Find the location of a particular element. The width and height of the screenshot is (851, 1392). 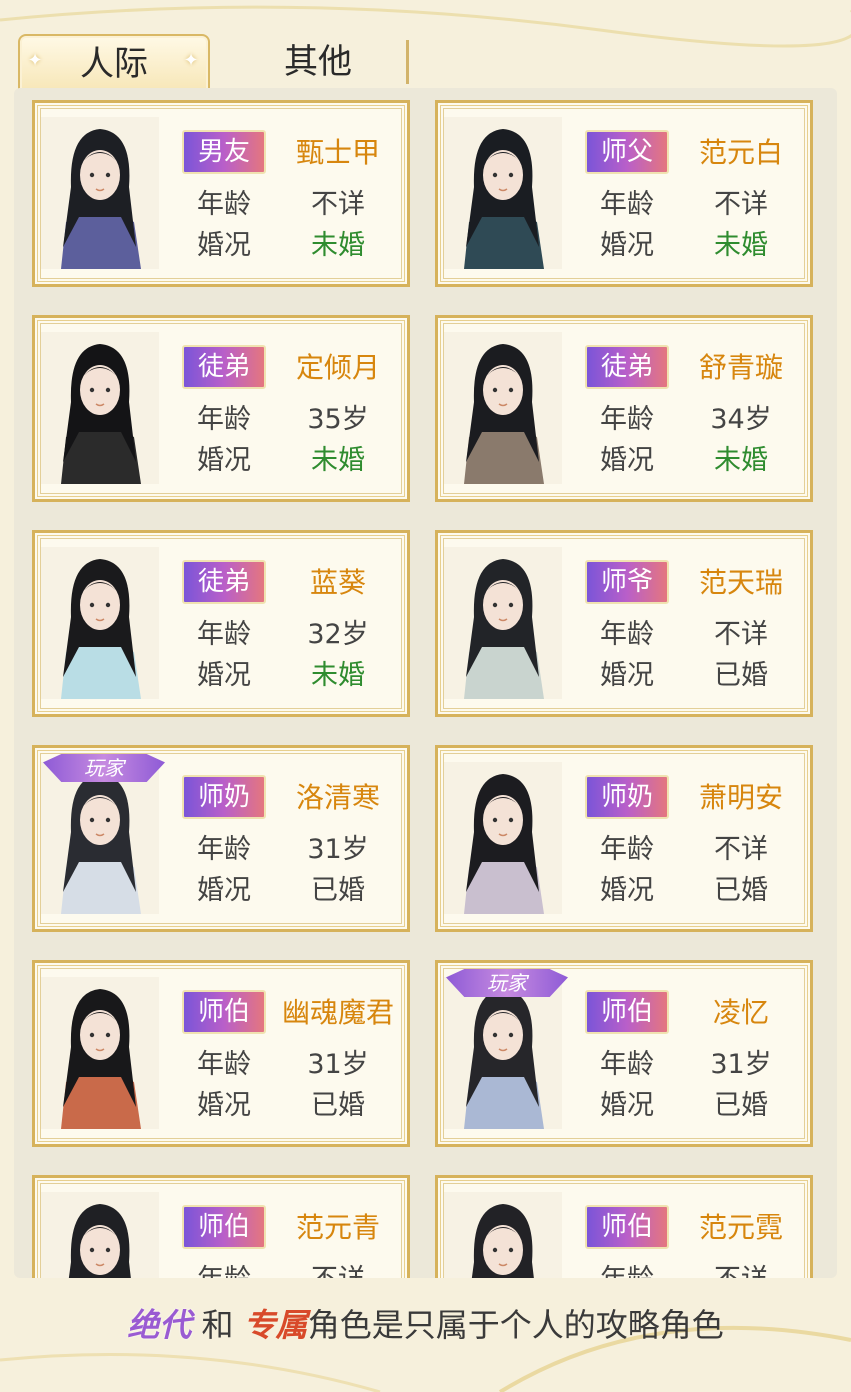

character-card: 男友 甄士甲 年龄 不详 婚况 未婚 is located at coordinates (221, 193).